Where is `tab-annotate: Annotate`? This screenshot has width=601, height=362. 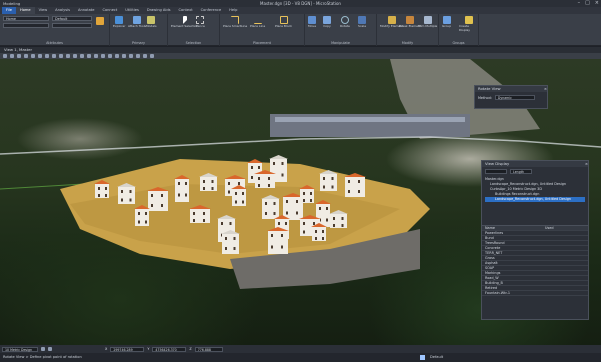
tab-annotate: Annotate is located at coordinates (86, 10).